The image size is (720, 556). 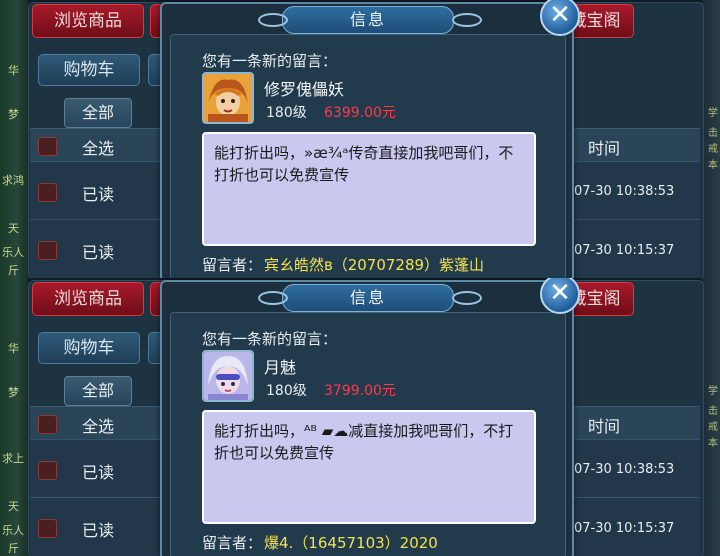 I want to click on seller-name: 月魅, so click(x=280, y=367).